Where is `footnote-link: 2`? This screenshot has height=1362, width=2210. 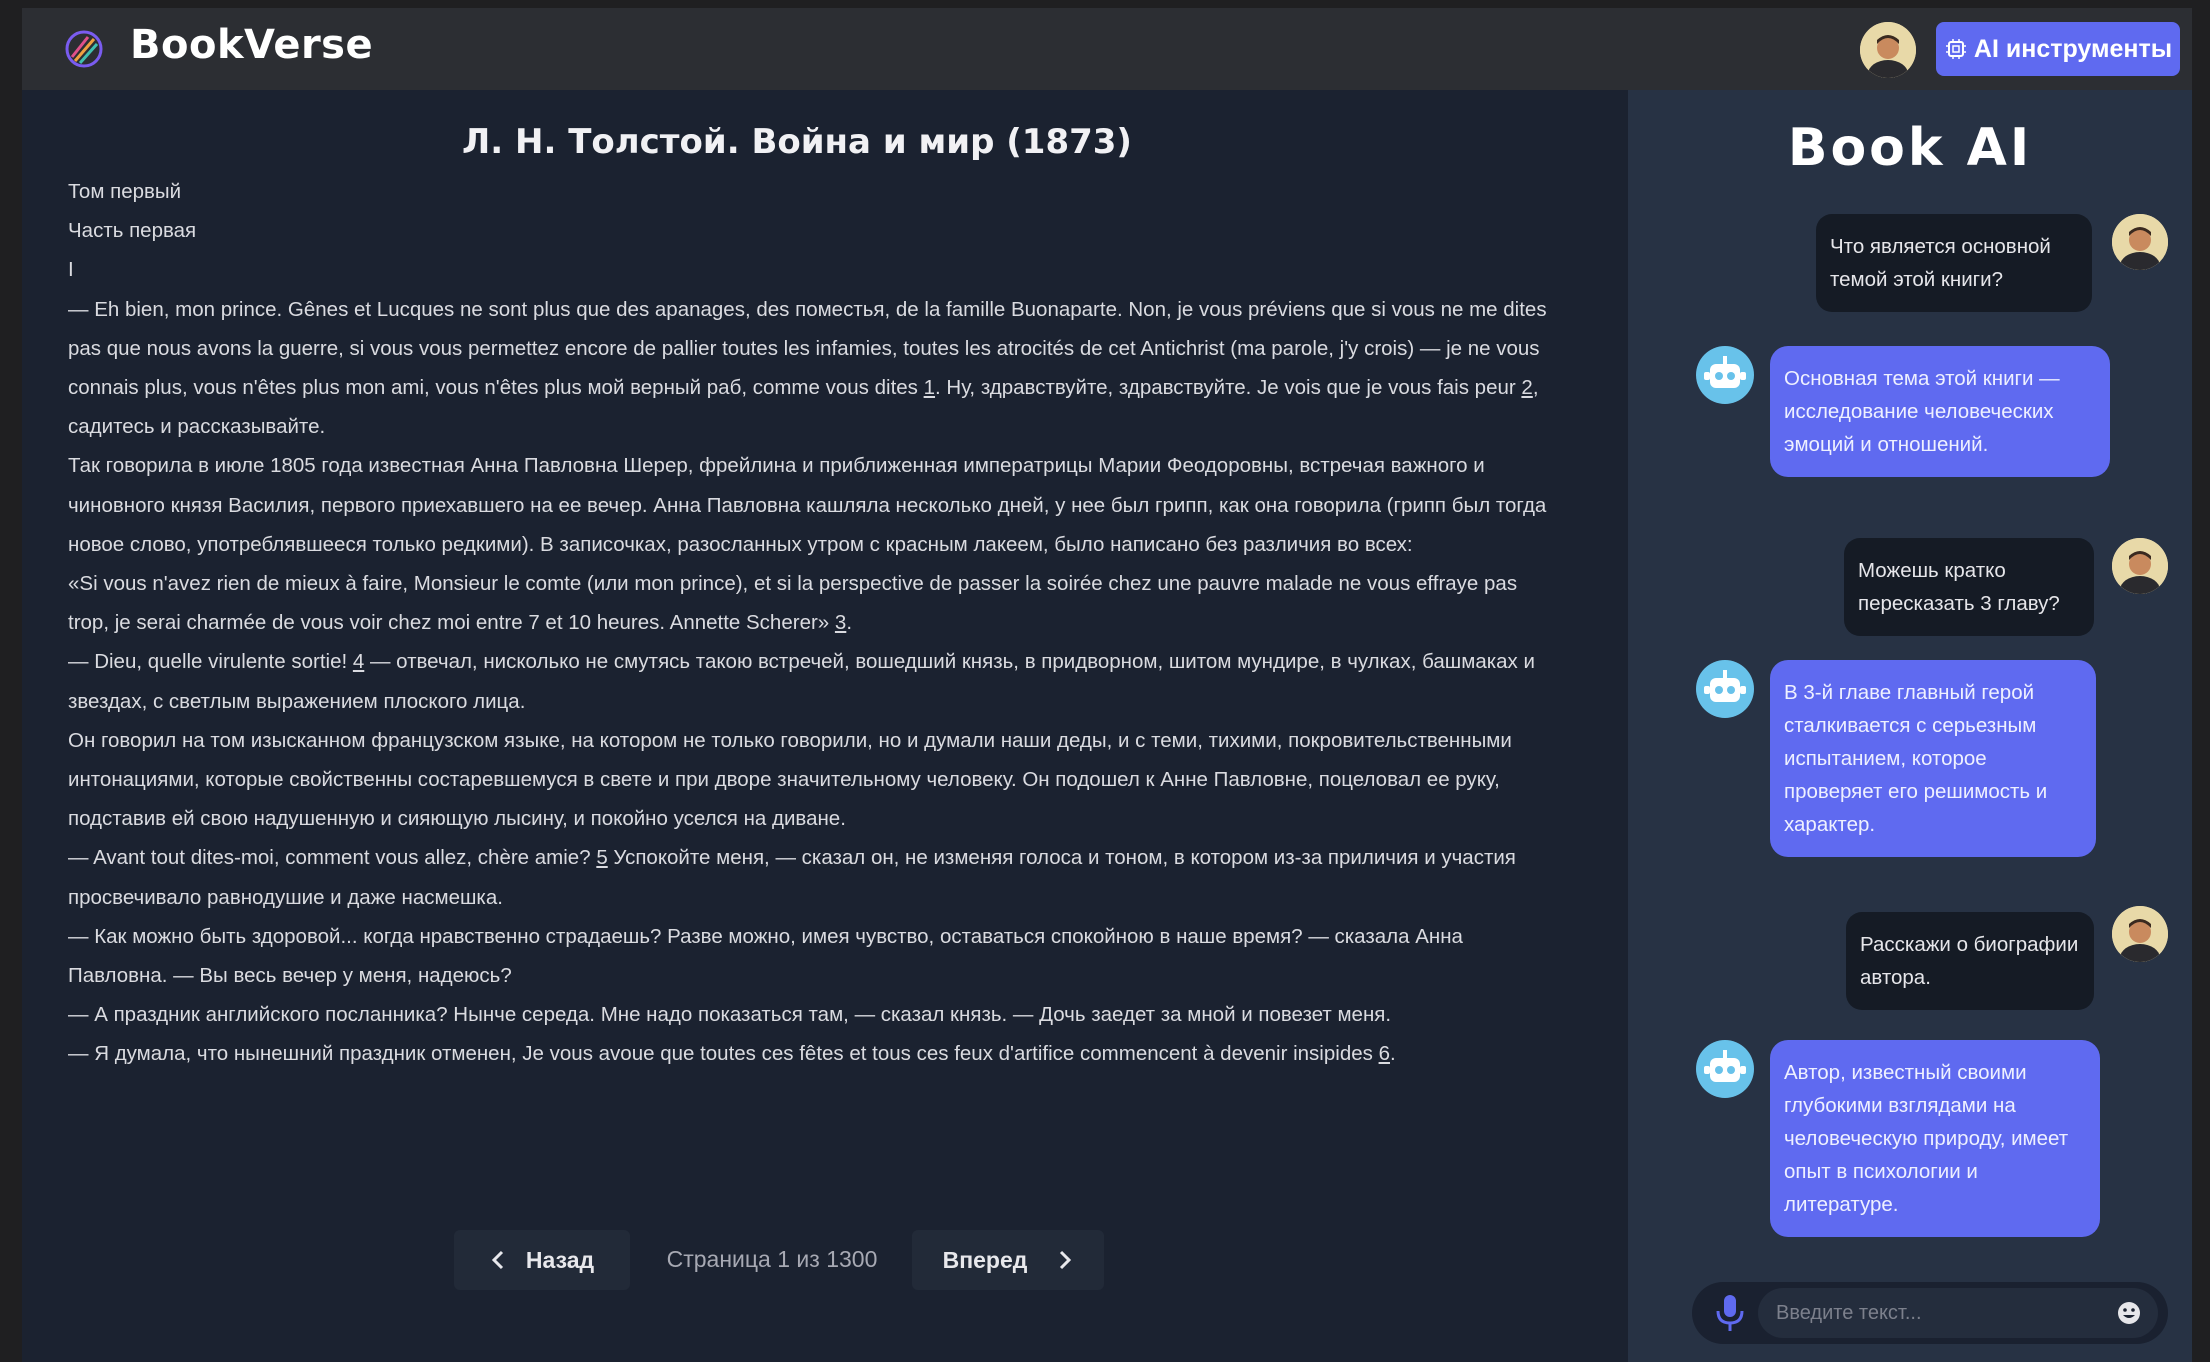
footnote-link: 2 is located at coordinates (1526, 387).